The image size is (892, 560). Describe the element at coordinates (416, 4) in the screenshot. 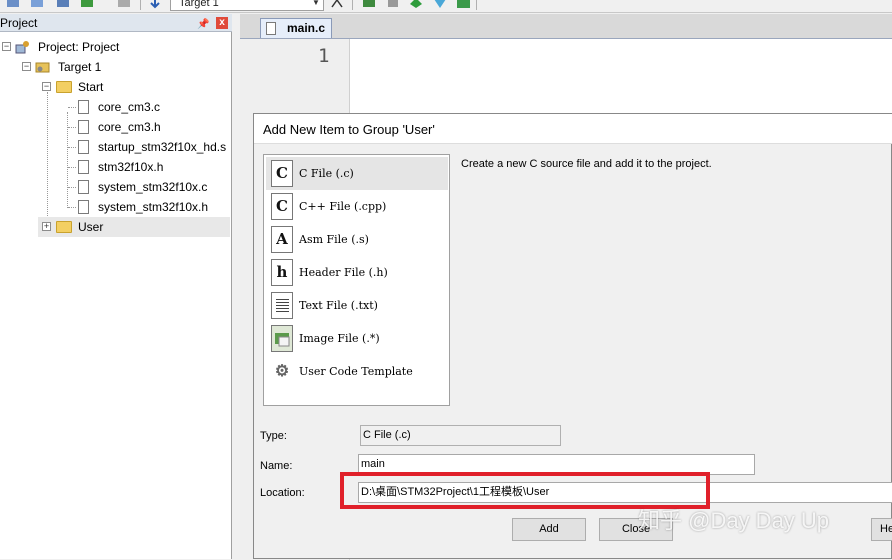

I see `pack-installer-icon` at that location.